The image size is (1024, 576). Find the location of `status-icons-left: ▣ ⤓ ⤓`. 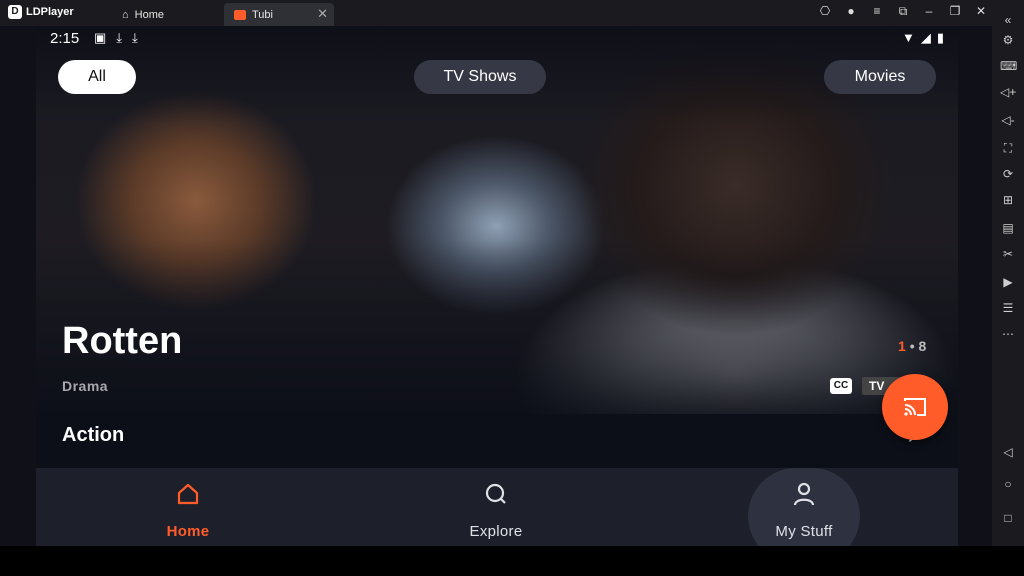

status-icons-left: ▣ ⤓ ⤓ is located at coordinates (116, 38).